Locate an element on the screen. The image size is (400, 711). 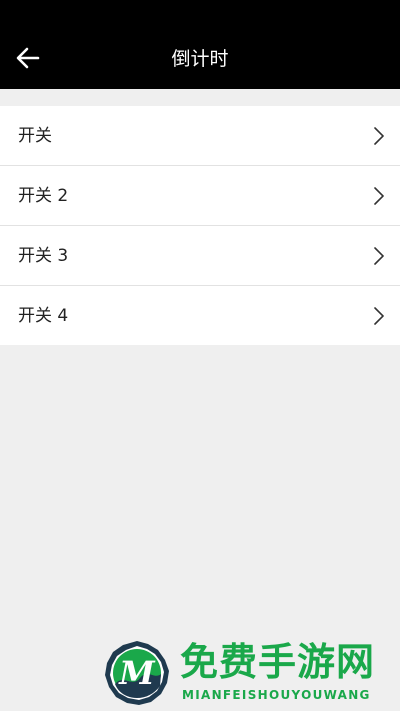
list-item-label: 开关 2 is located at coordinates (43, 196).